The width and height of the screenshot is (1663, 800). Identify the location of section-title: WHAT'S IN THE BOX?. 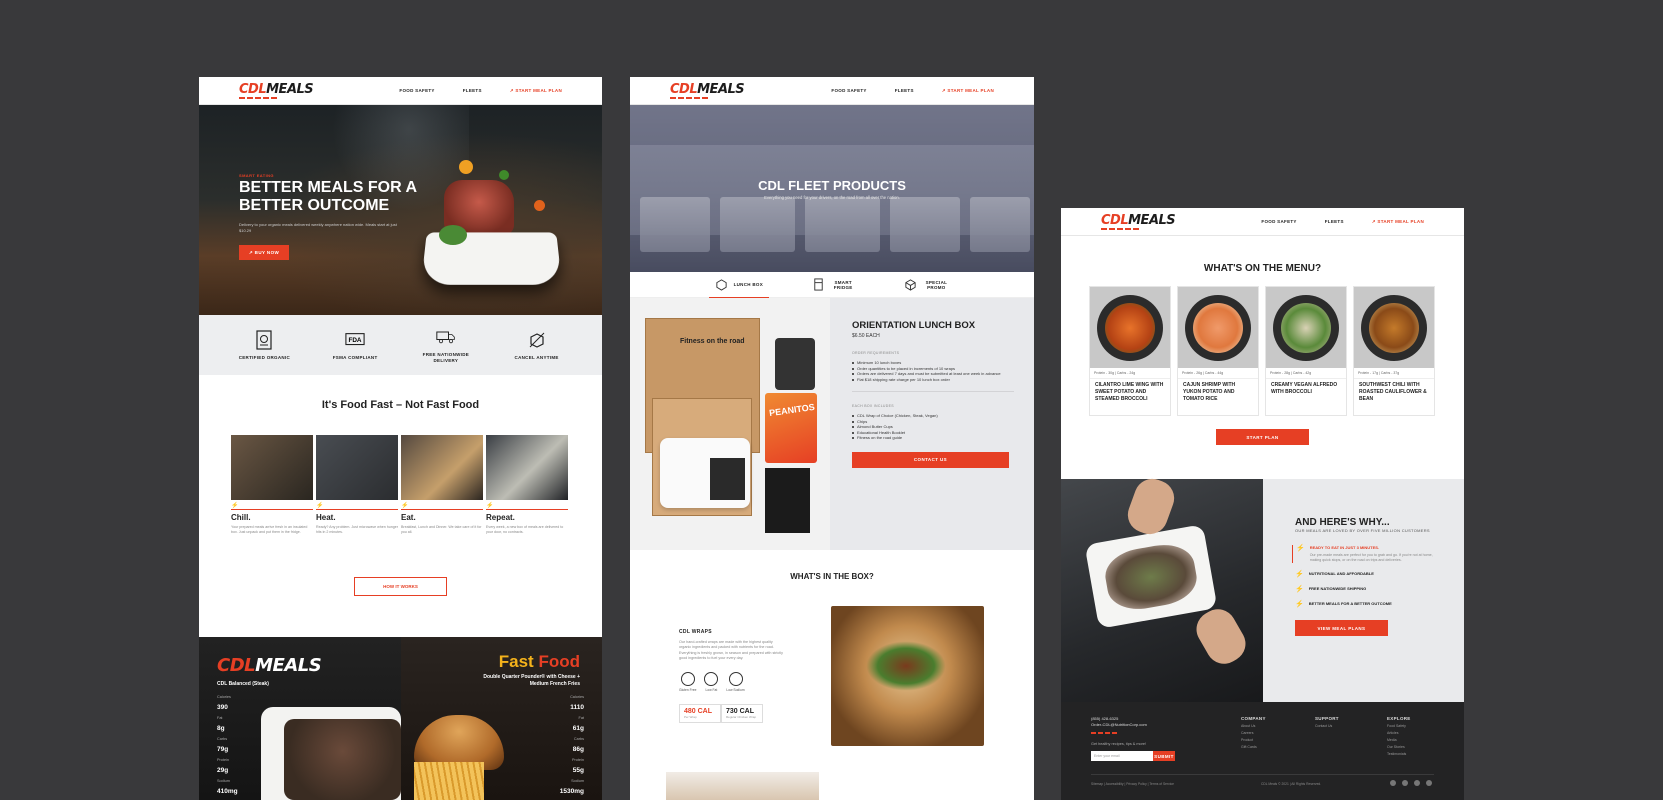
(832, 576).